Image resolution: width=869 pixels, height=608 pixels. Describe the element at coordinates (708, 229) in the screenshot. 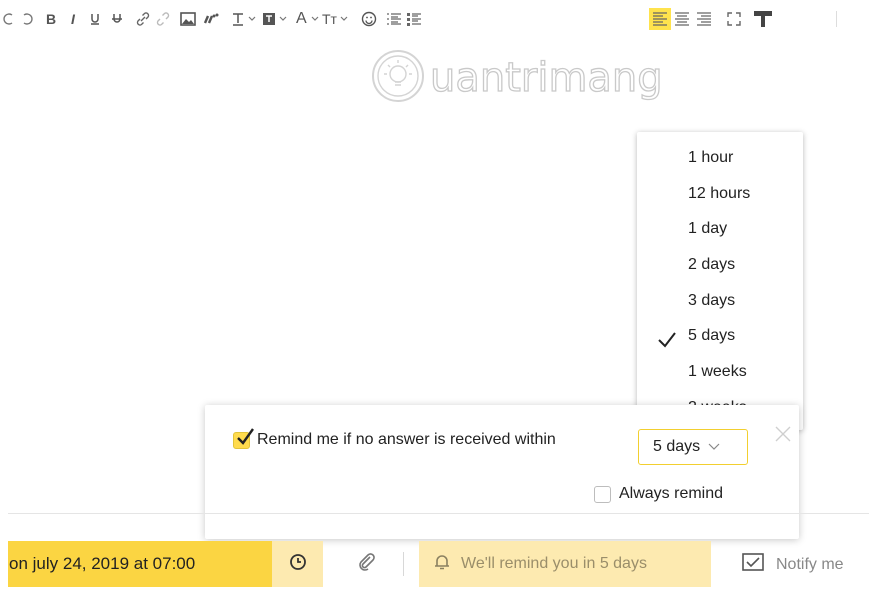

I see `option-label: 1 day` at that location.